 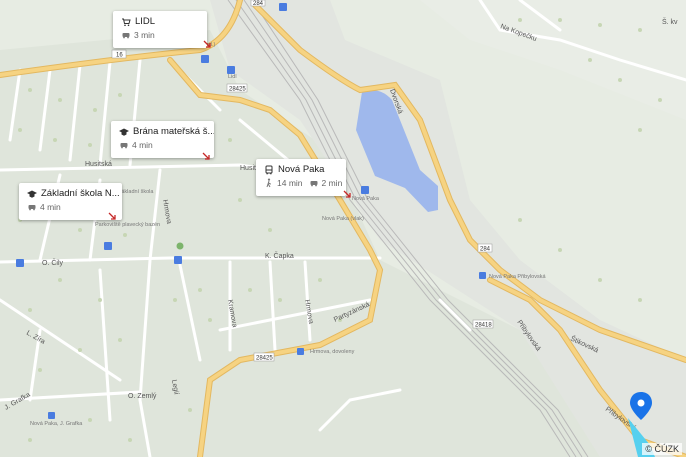 What do you see at coordinates (70, 201) in the screenshot?
I see `poi-card-zakladni: Základní škola N... 4 min` at bounding box center [70, 201].